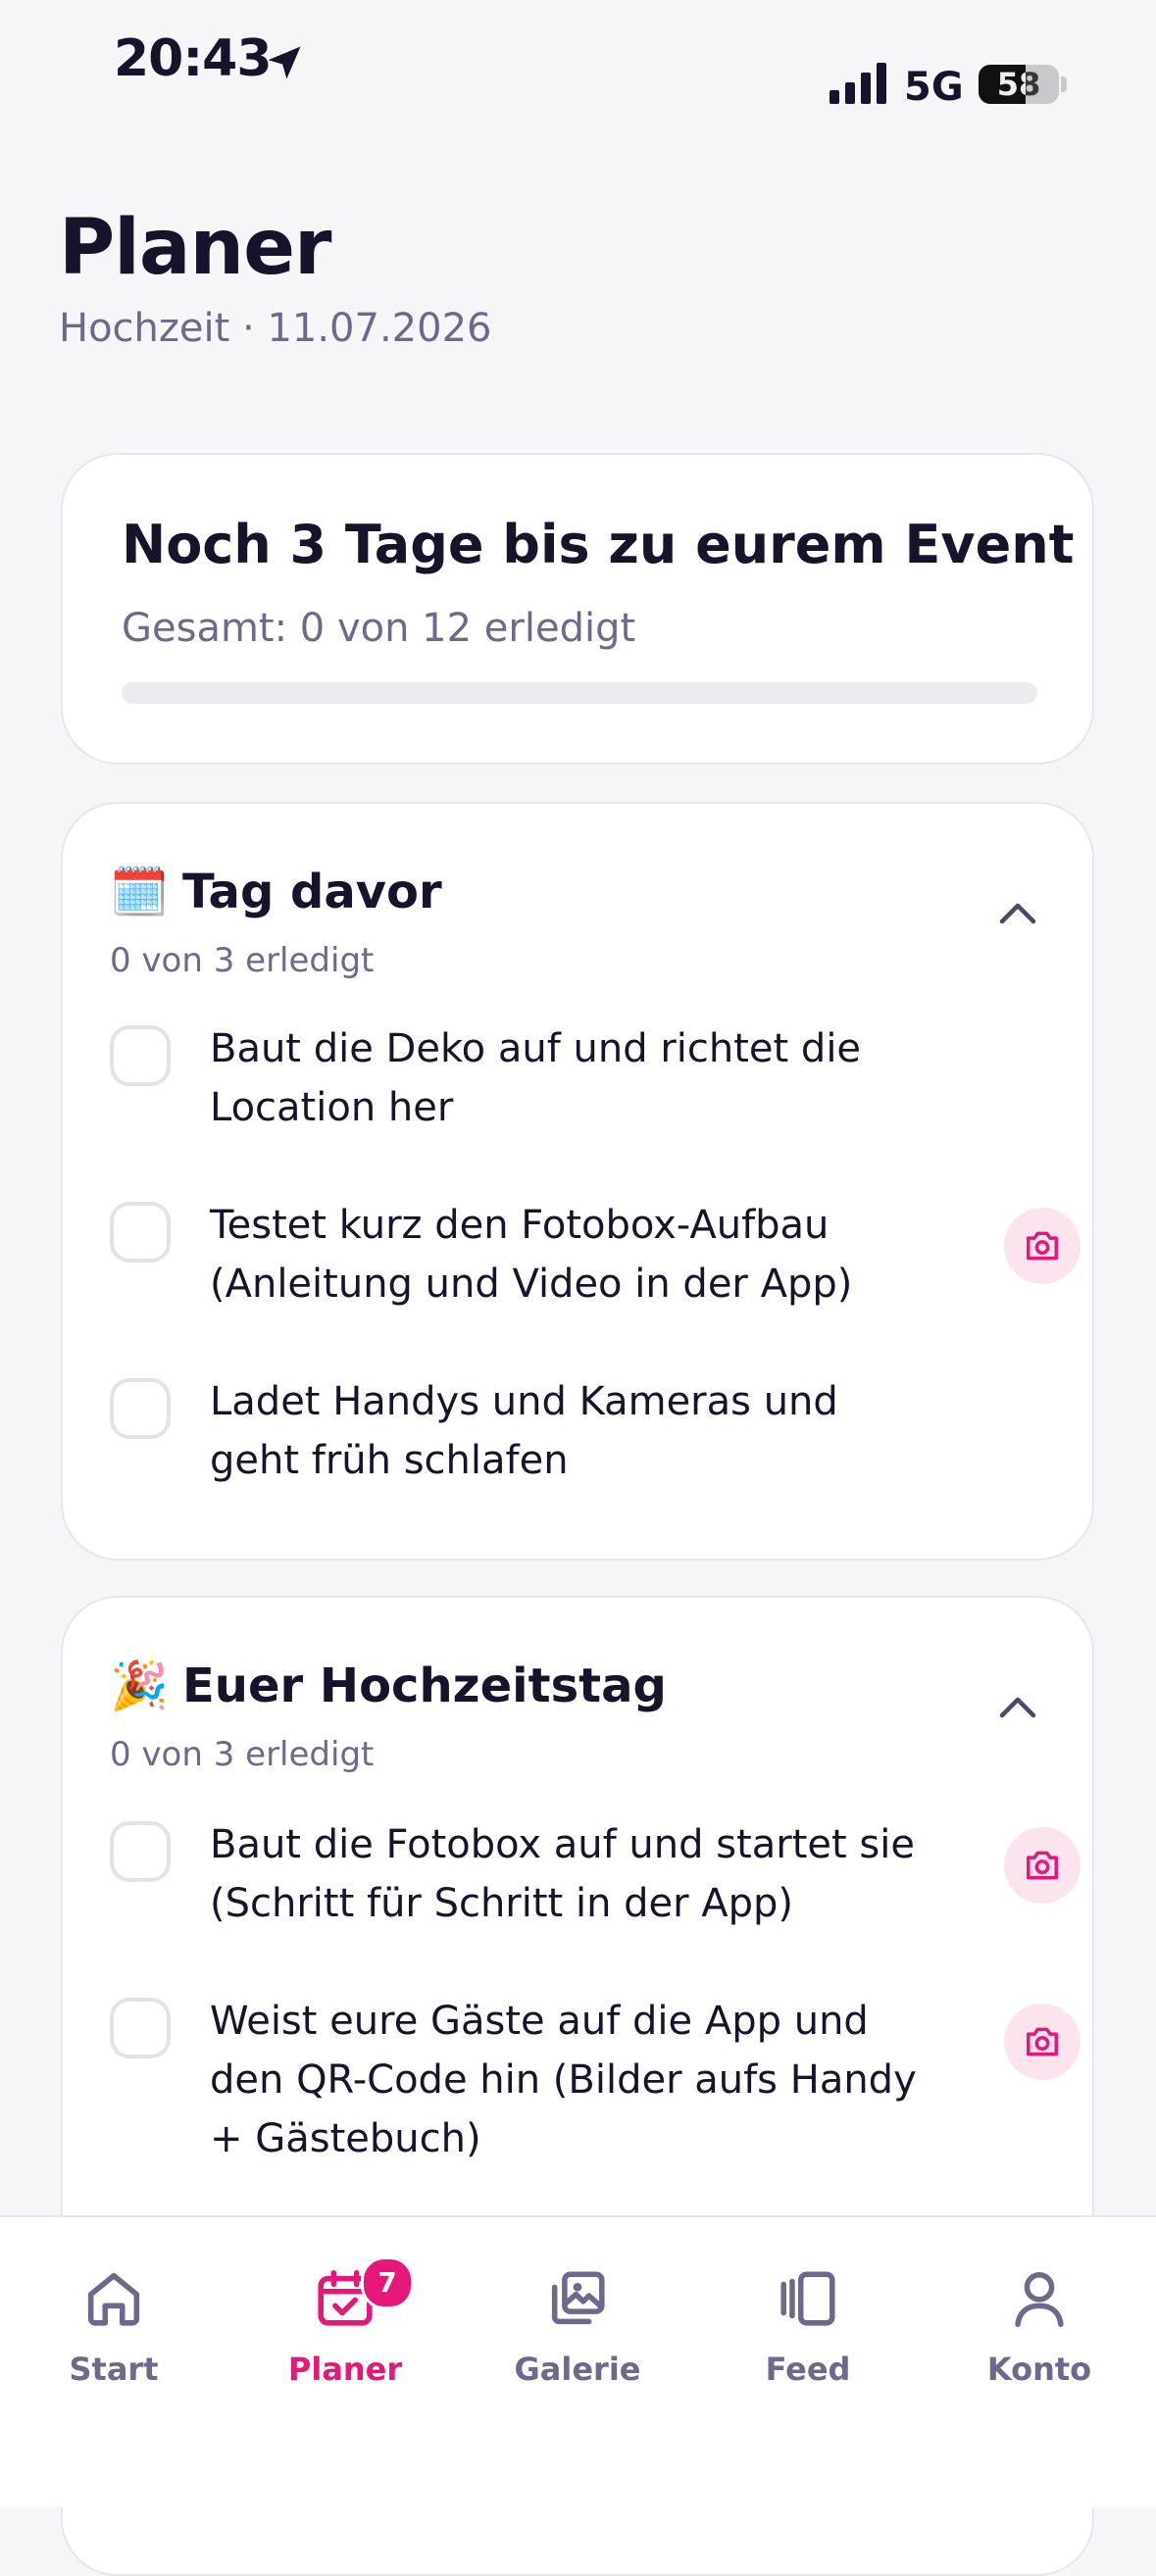  Describe the element at coordinates (114, 2369) in the screenshot. I see `nav-label: Start` at that location.